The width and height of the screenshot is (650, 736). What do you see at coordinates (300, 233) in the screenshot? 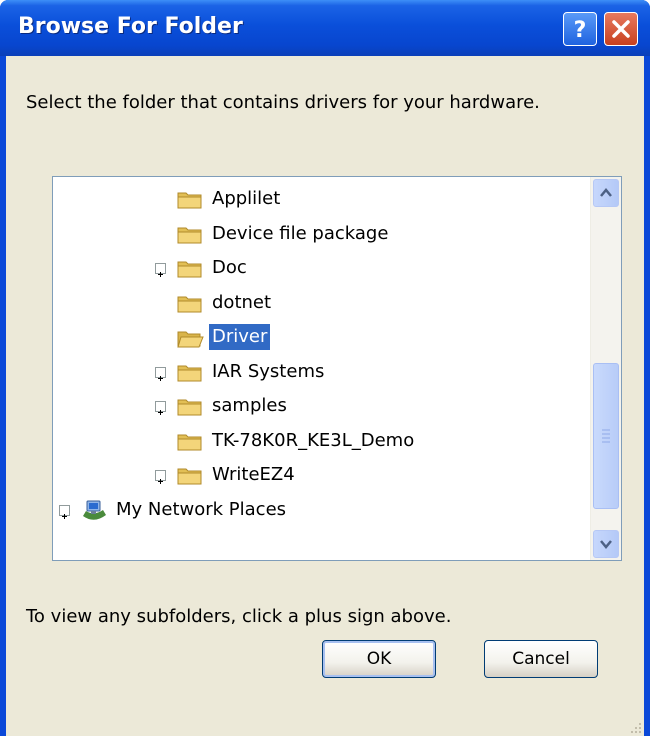
I see `tree-item-label: Device file package` at bounding box center [300, 233].